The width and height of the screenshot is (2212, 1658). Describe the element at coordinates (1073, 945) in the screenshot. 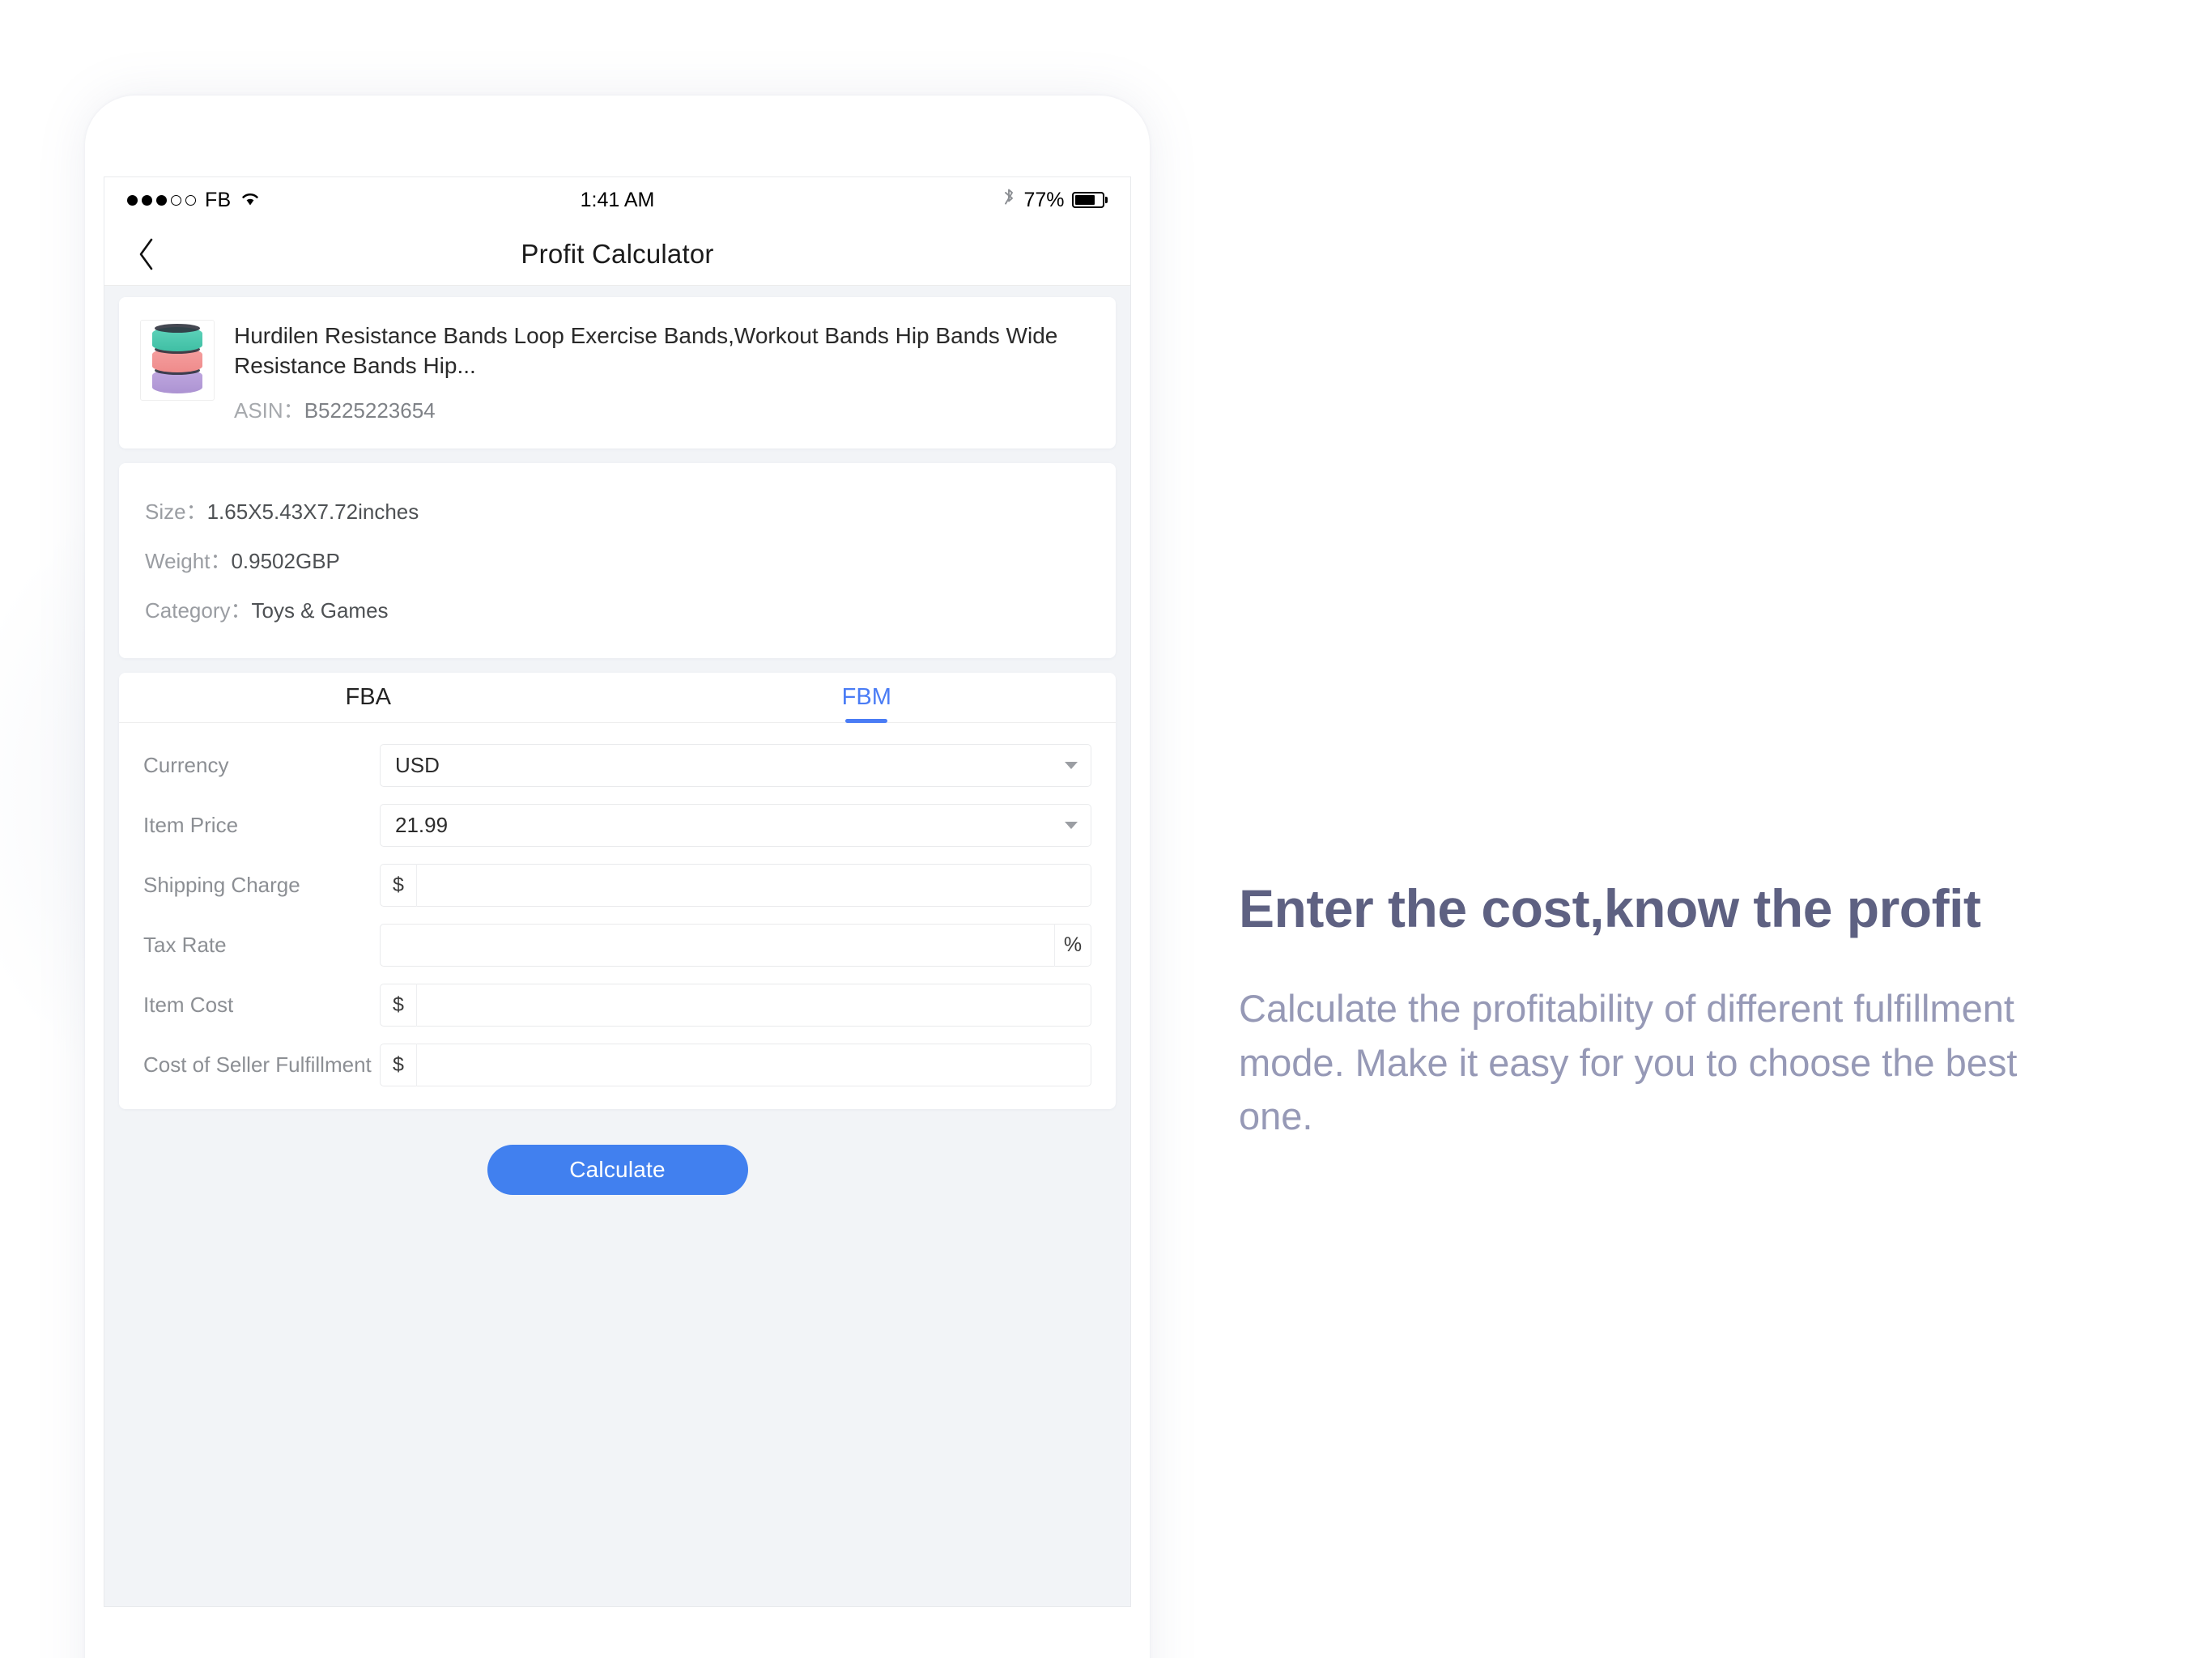

I see `percent-suffix-icon: %` at that location.